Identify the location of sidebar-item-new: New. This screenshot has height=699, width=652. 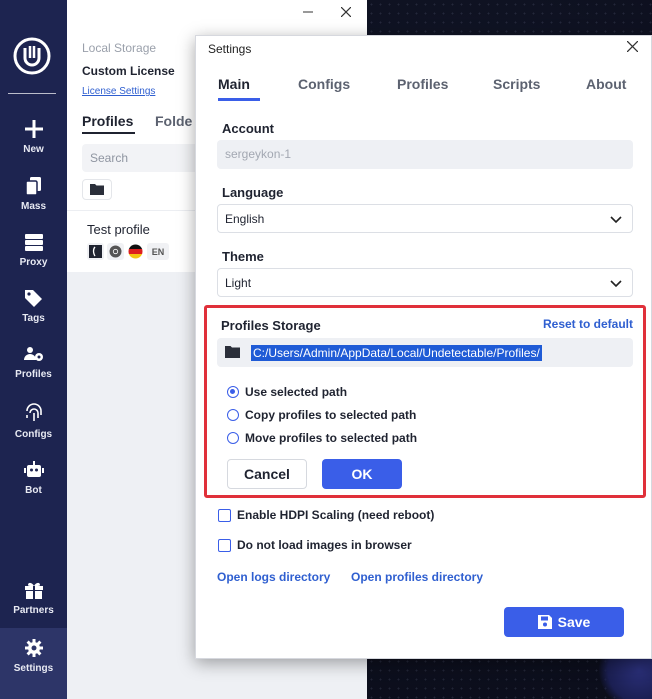
(33, 136).